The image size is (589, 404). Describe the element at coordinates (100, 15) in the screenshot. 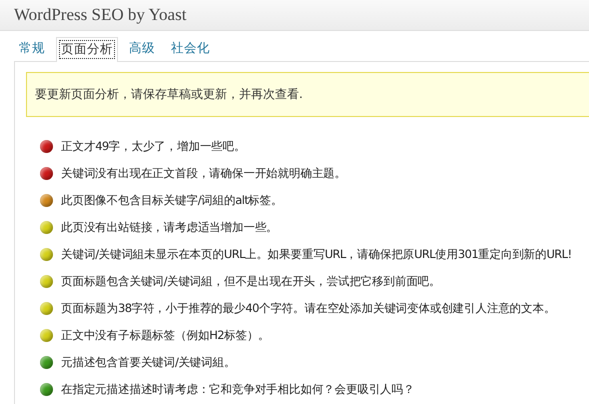

I see `window-title: WordPress SEO by Yoast` at that location.